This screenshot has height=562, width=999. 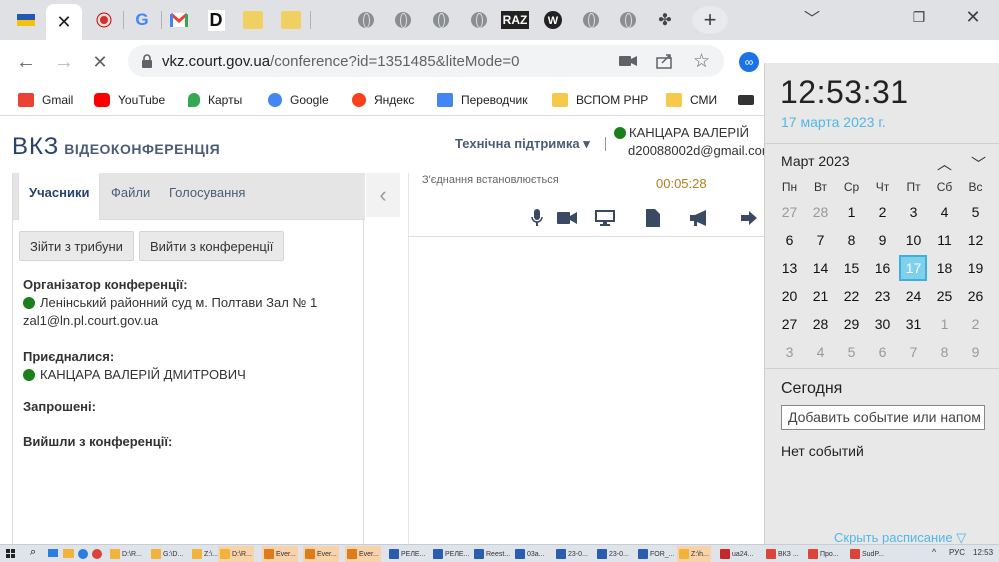 I want to click on calendar-day: 17, so click(x=913, y=268).